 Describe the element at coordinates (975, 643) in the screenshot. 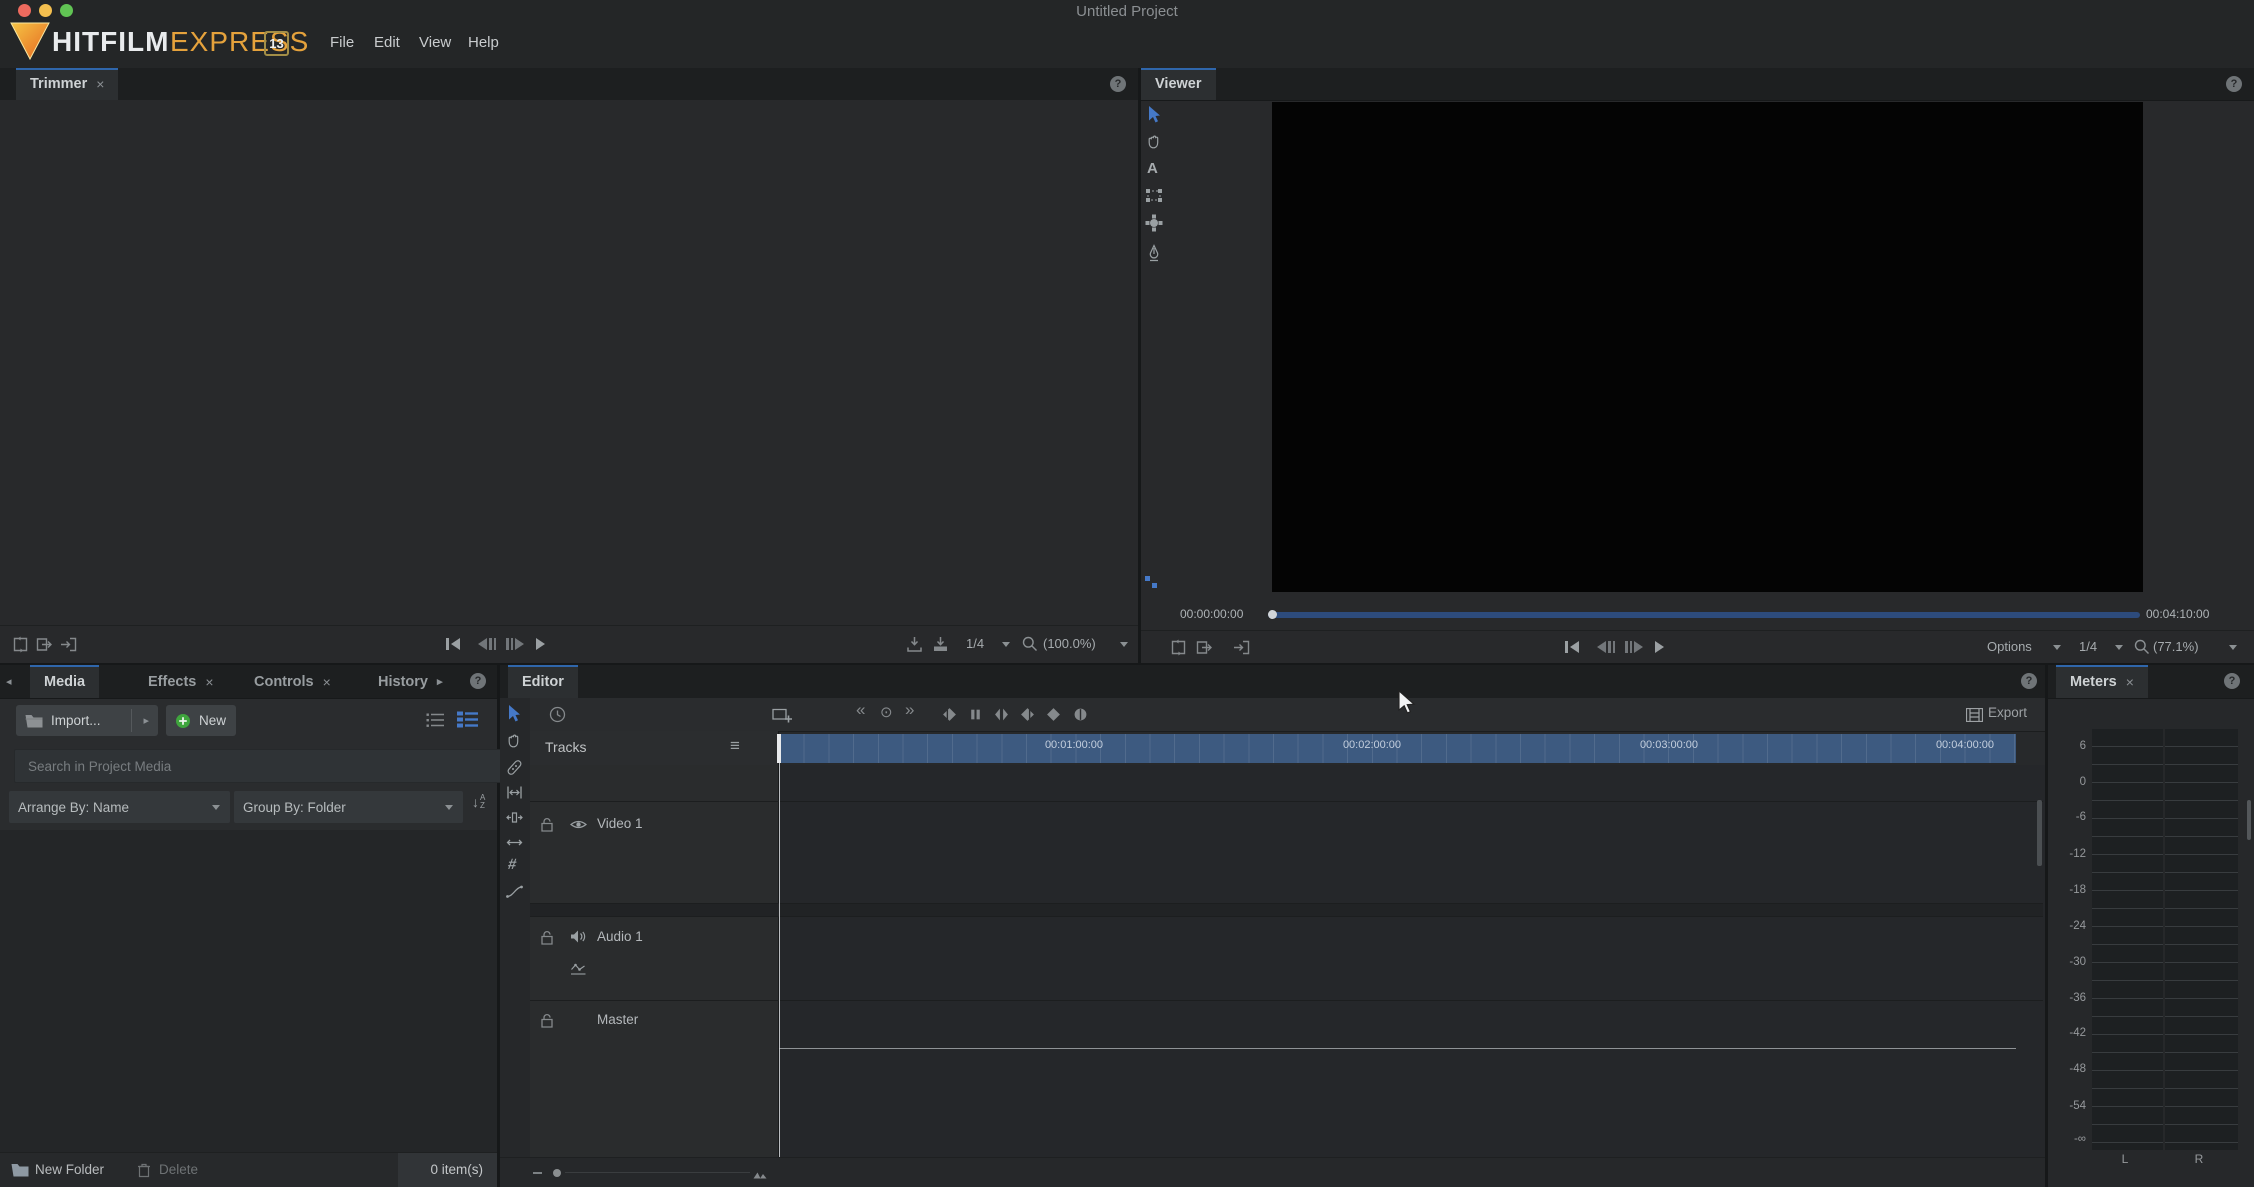

I see `trimmer-quality-value: 1/4` at that location.